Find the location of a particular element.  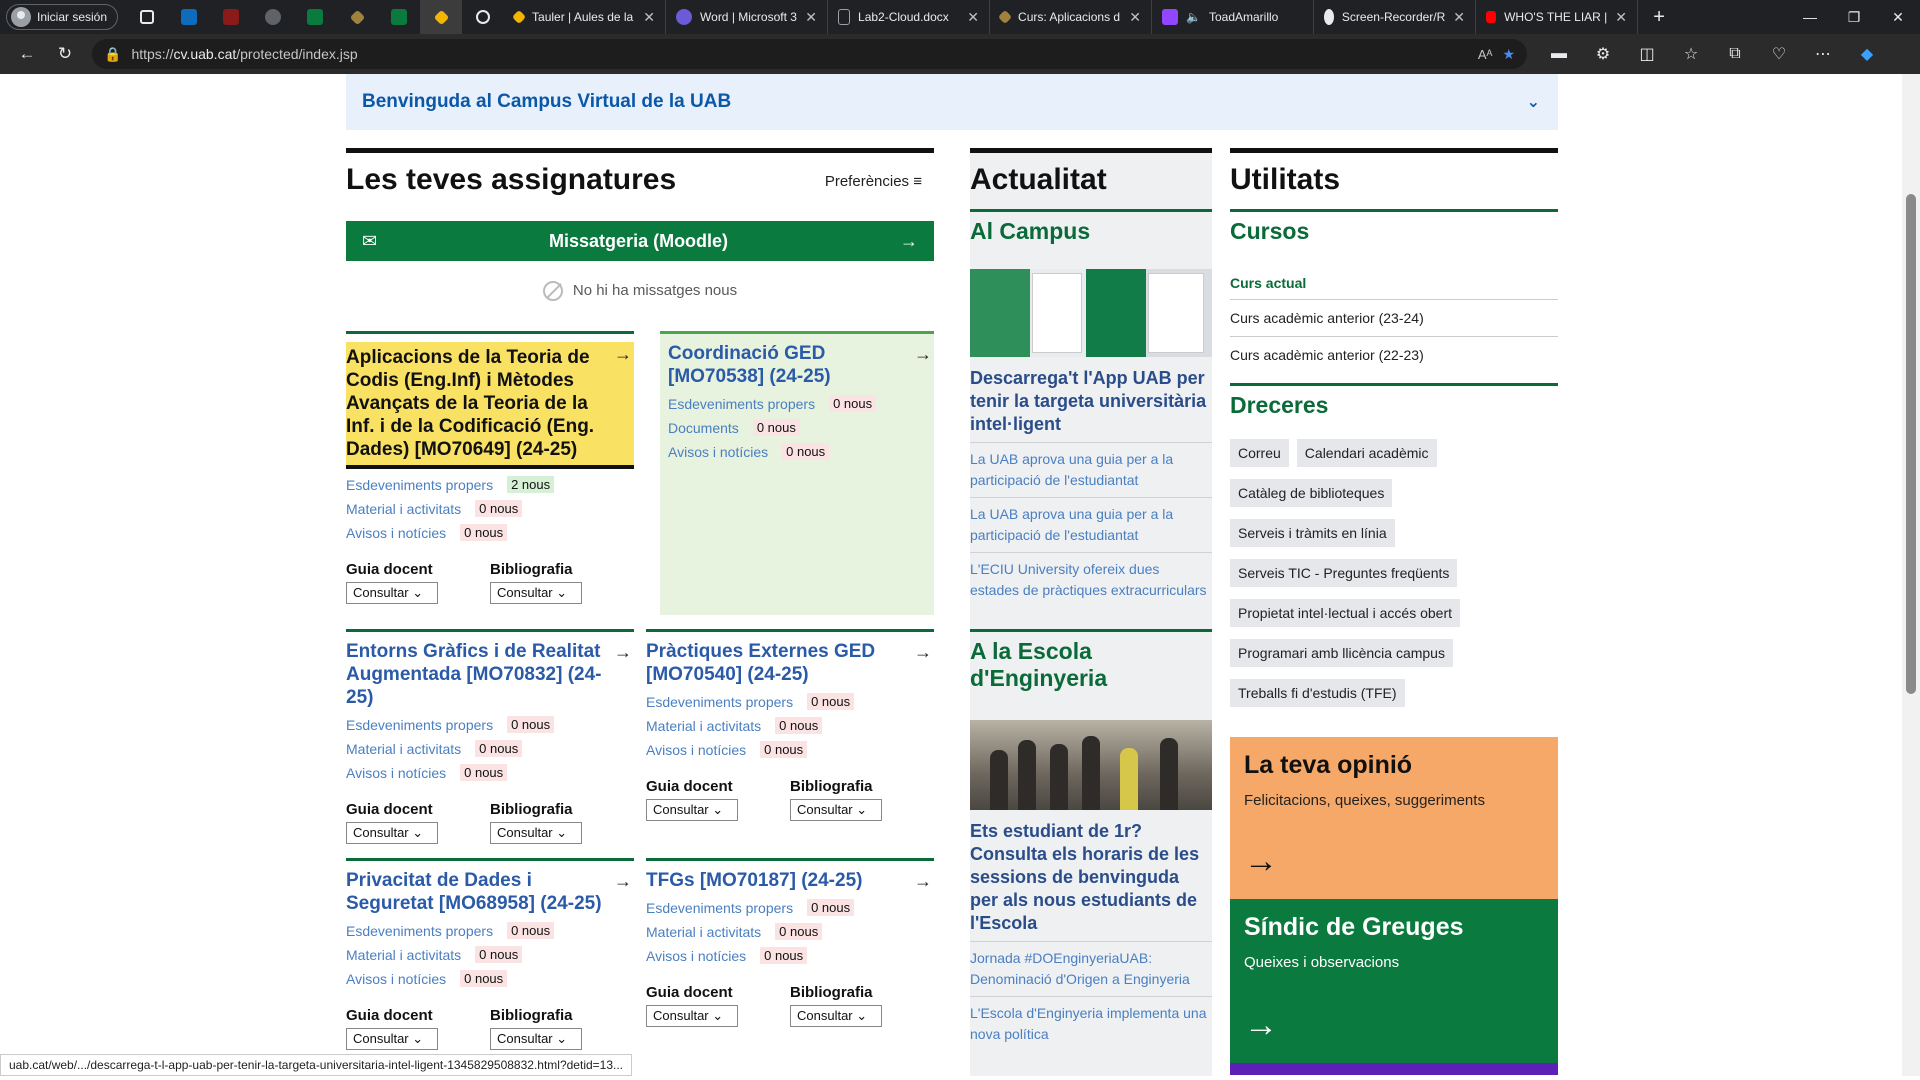

shortcut-chip: Catàleg de biblioteques is located at coordinates (1311, 493).